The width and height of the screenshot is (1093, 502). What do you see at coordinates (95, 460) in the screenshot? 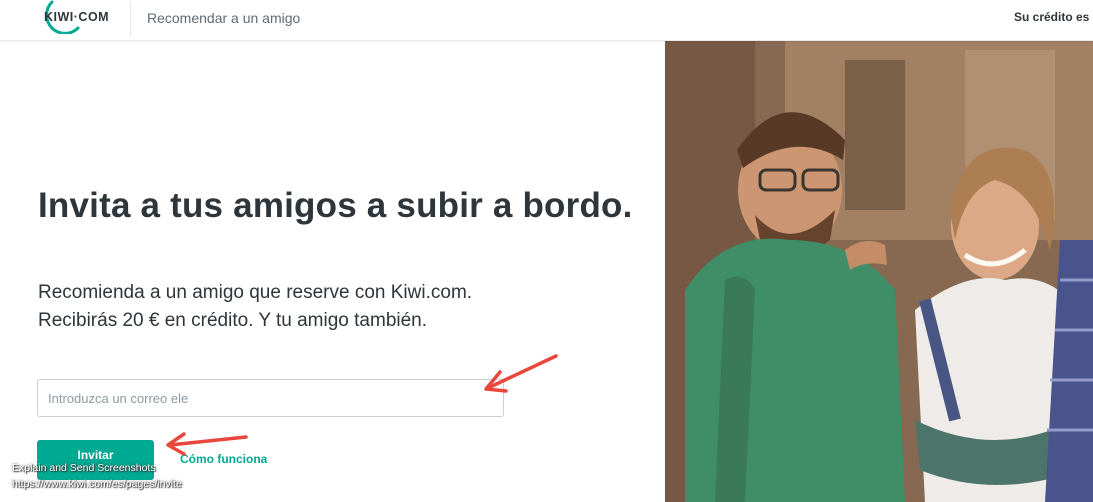
I see `invite-button: Invitar` at bounding box center [95, 460].